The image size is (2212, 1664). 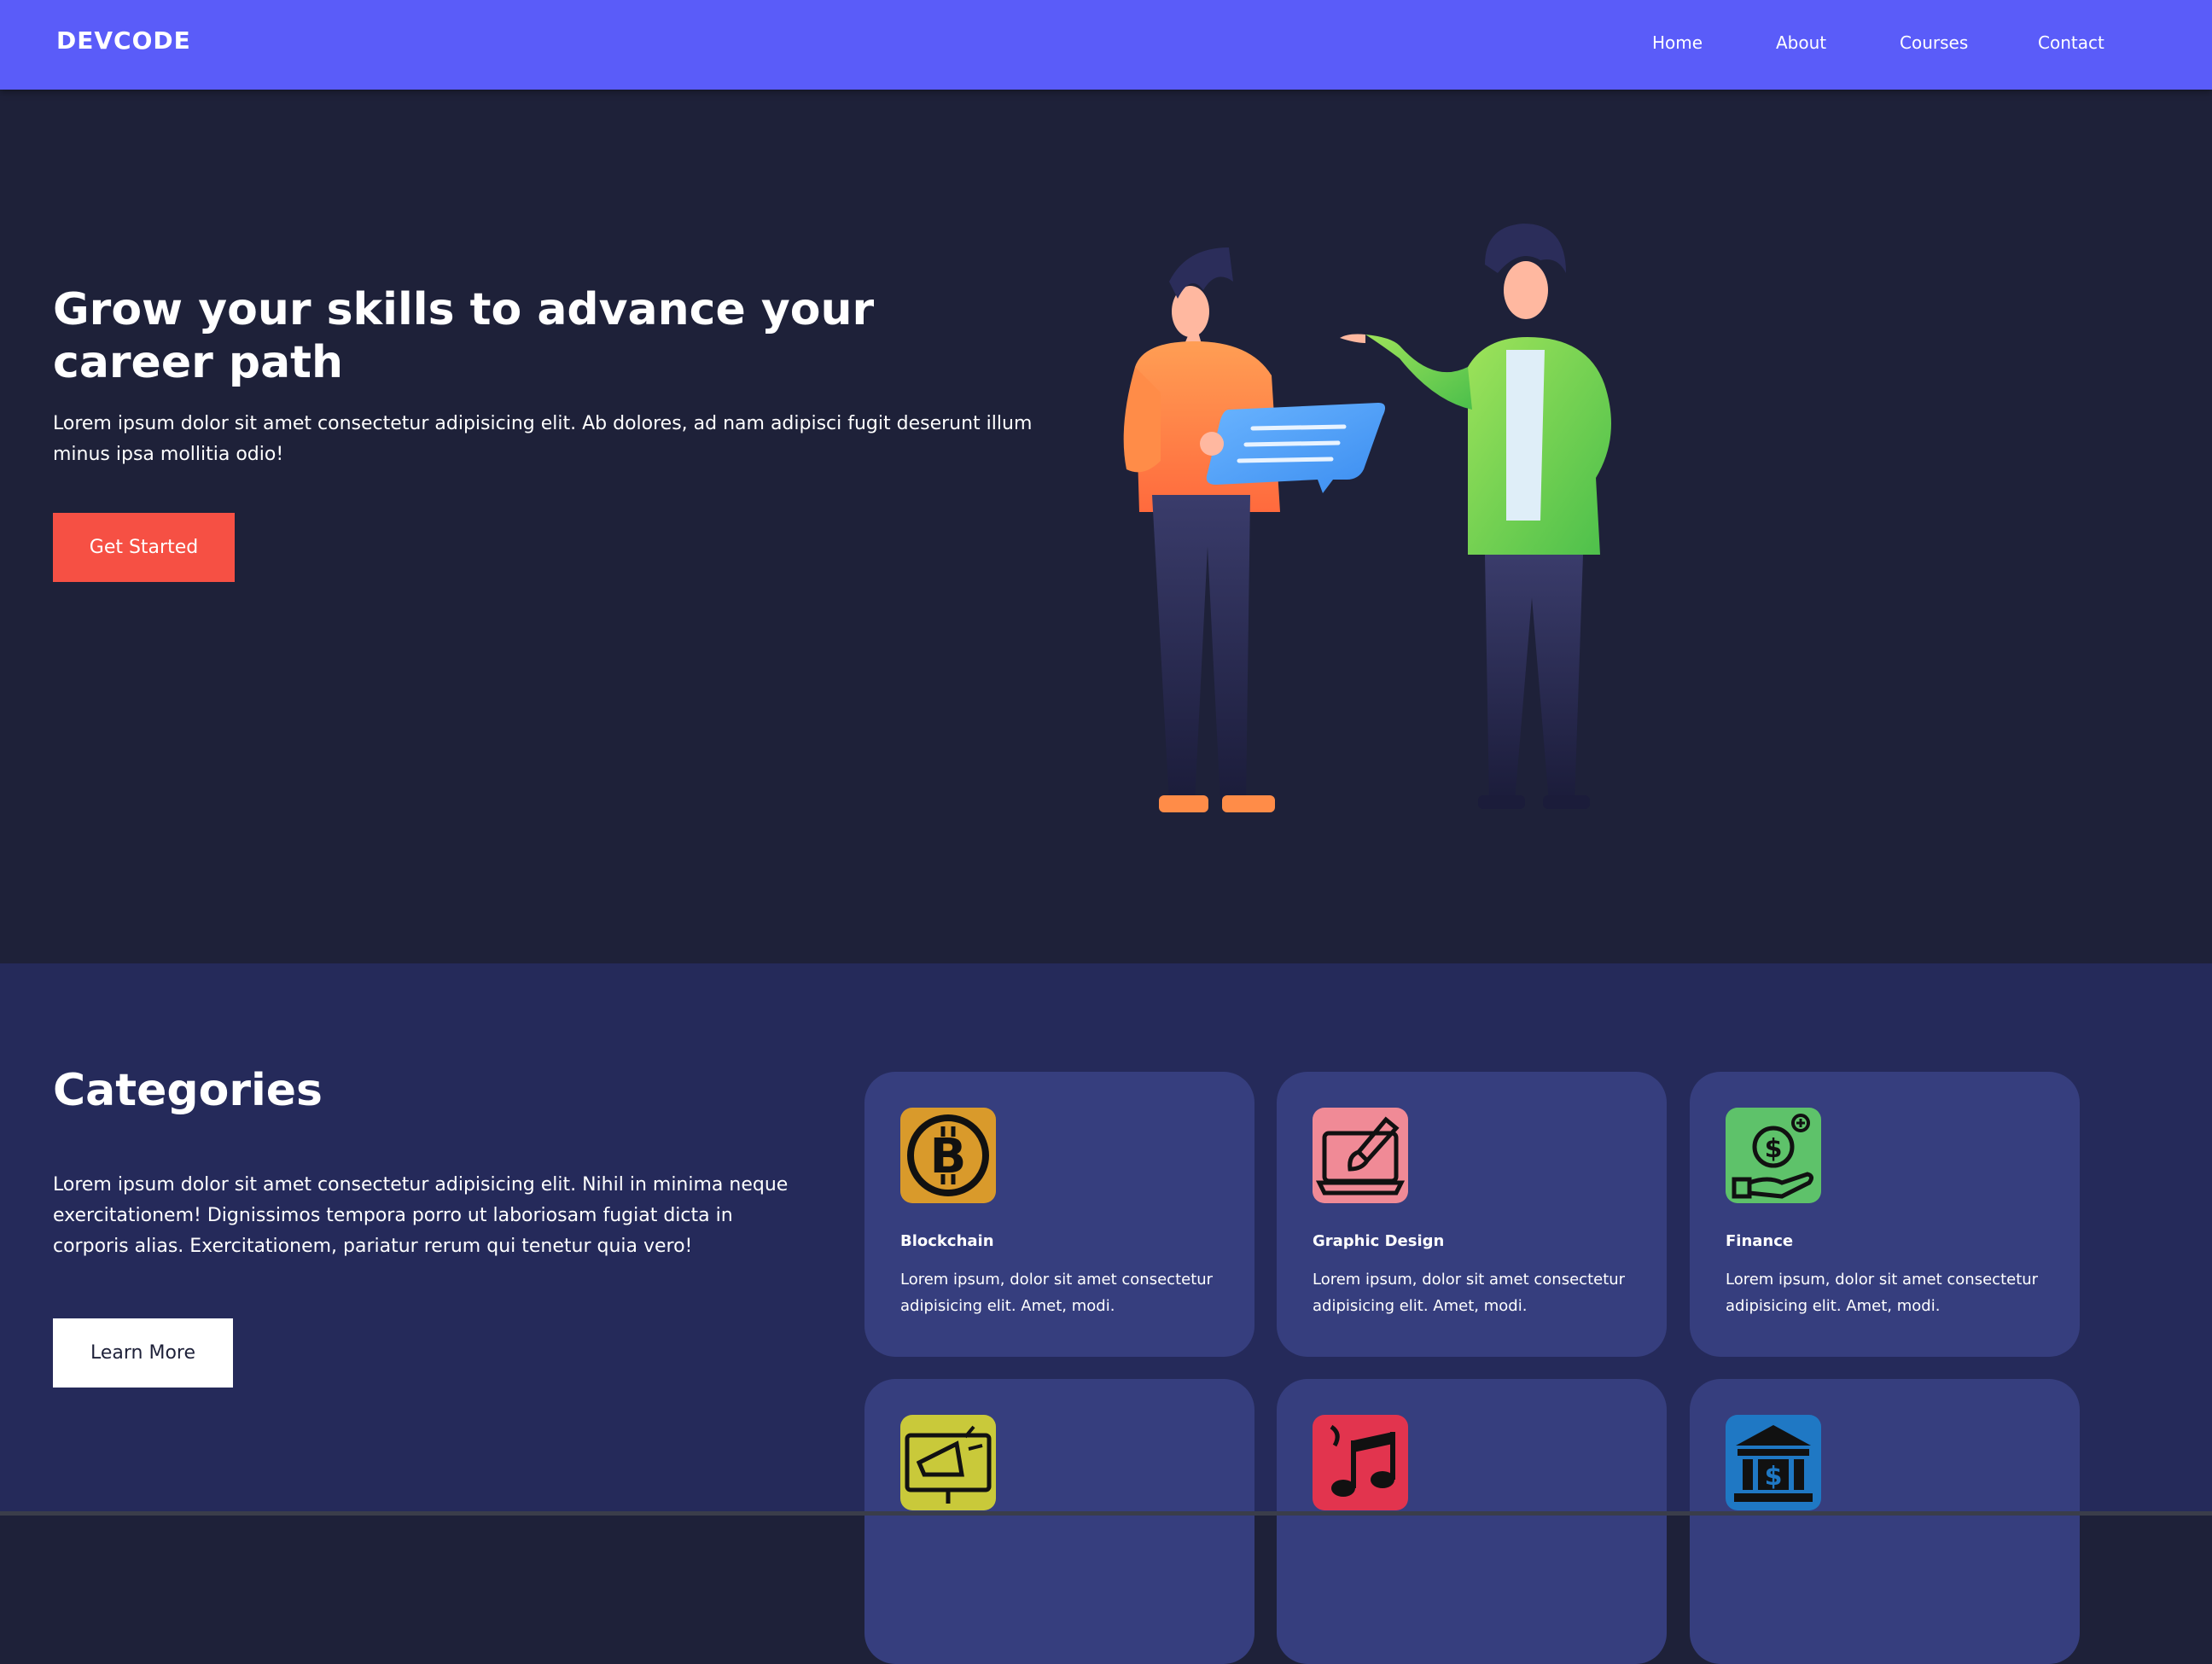 I want to click on two-people-discussing-illustration, so click(x=1367, y=518).